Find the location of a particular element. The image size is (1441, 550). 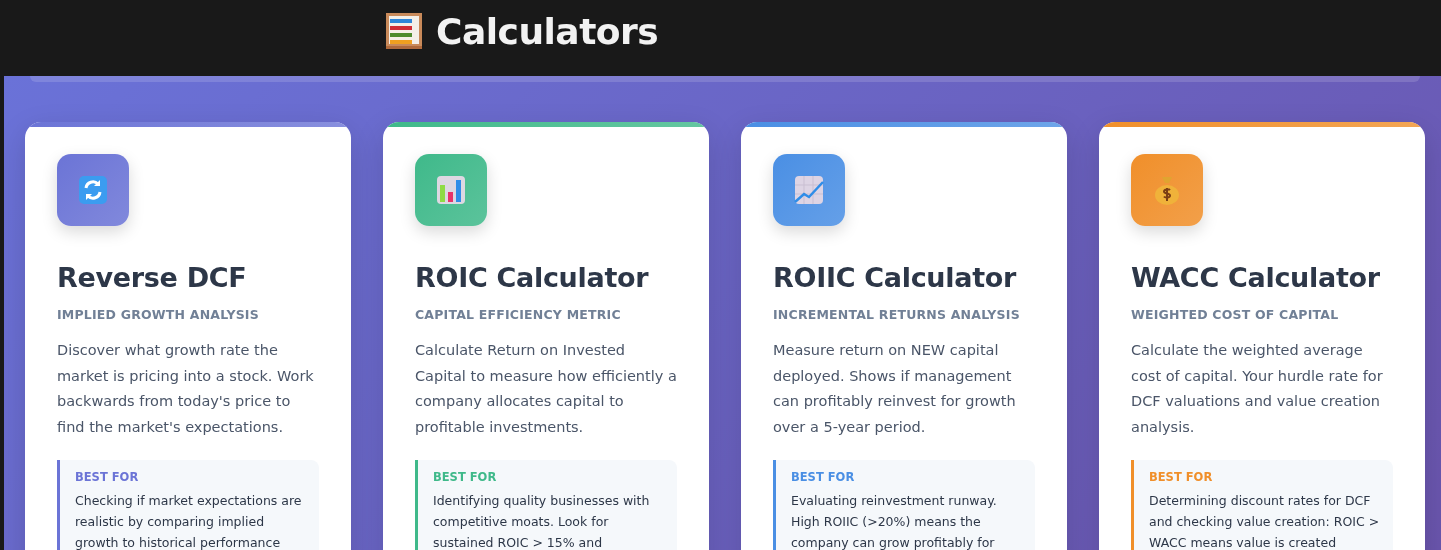

card-title: ROIC Calculator is located at coordinates (532, 277).